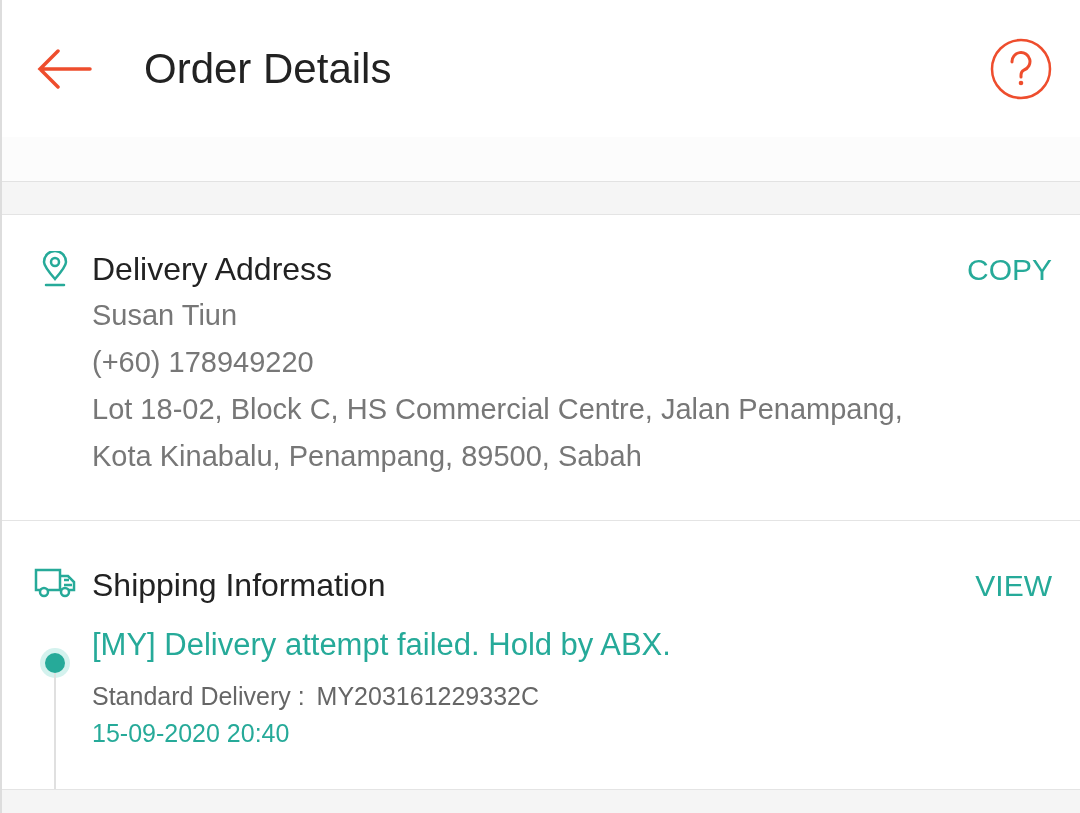 The width and height of the screenshot is (1080, 813). Describe the element at coordinates (239, 585) in the screenshot. I see `section-title: Shipping Information` at that location.